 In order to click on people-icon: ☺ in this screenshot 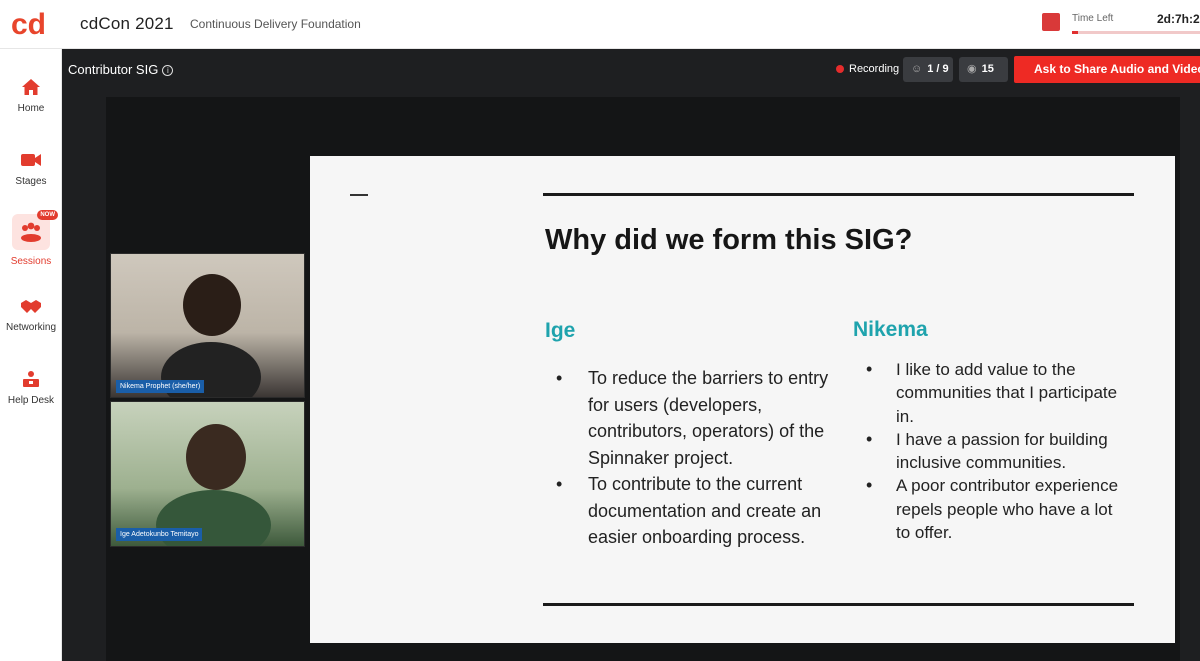, I will do `click(917, 69)`.